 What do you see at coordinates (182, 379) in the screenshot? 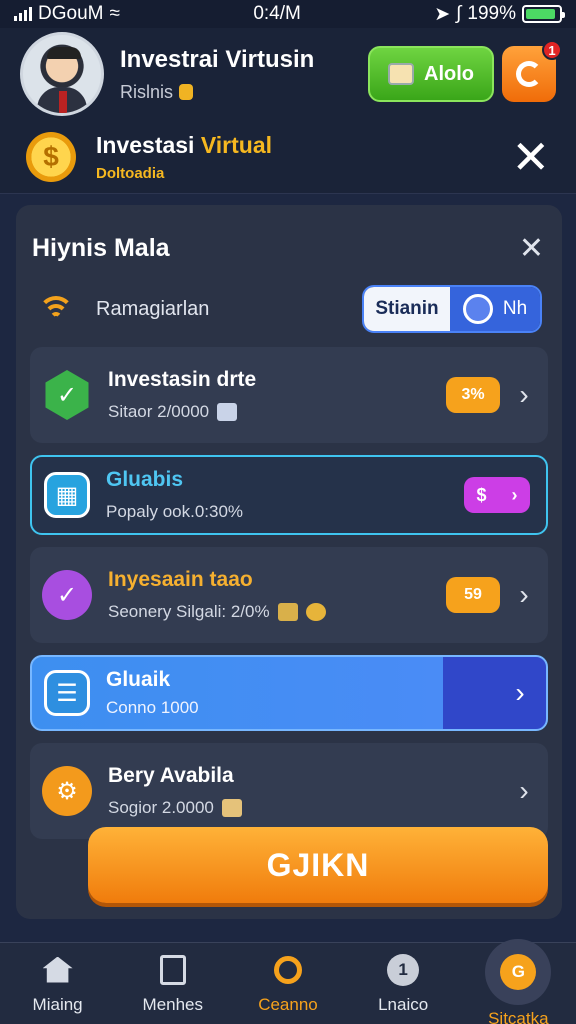
I see `list-item-title: Investasin drte` at bounding box center [182, 379].